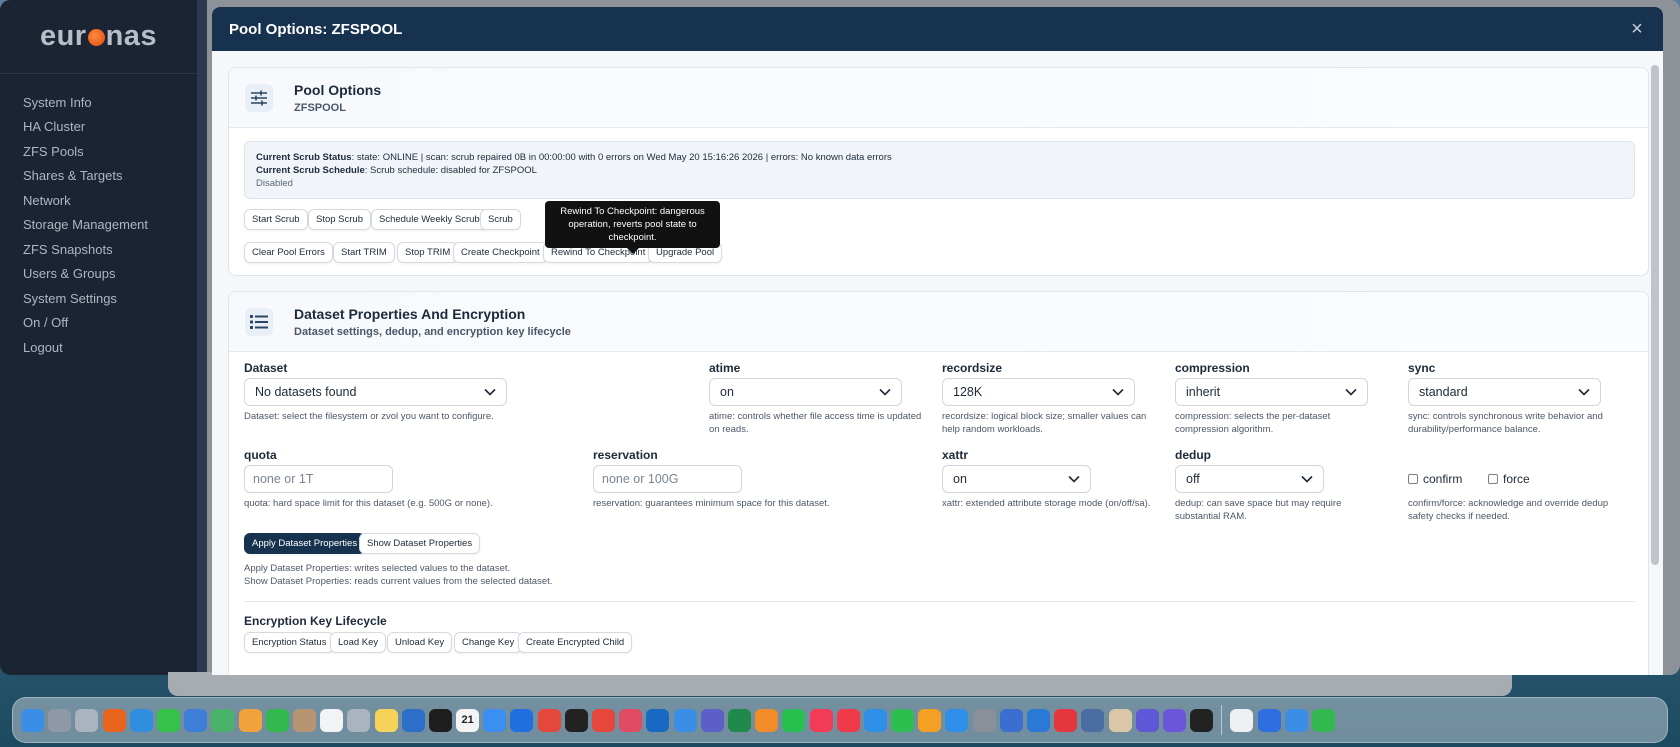  Describe the element at coordinates (1120, 720) in the screenshot. I see `preview-icon` at that location.